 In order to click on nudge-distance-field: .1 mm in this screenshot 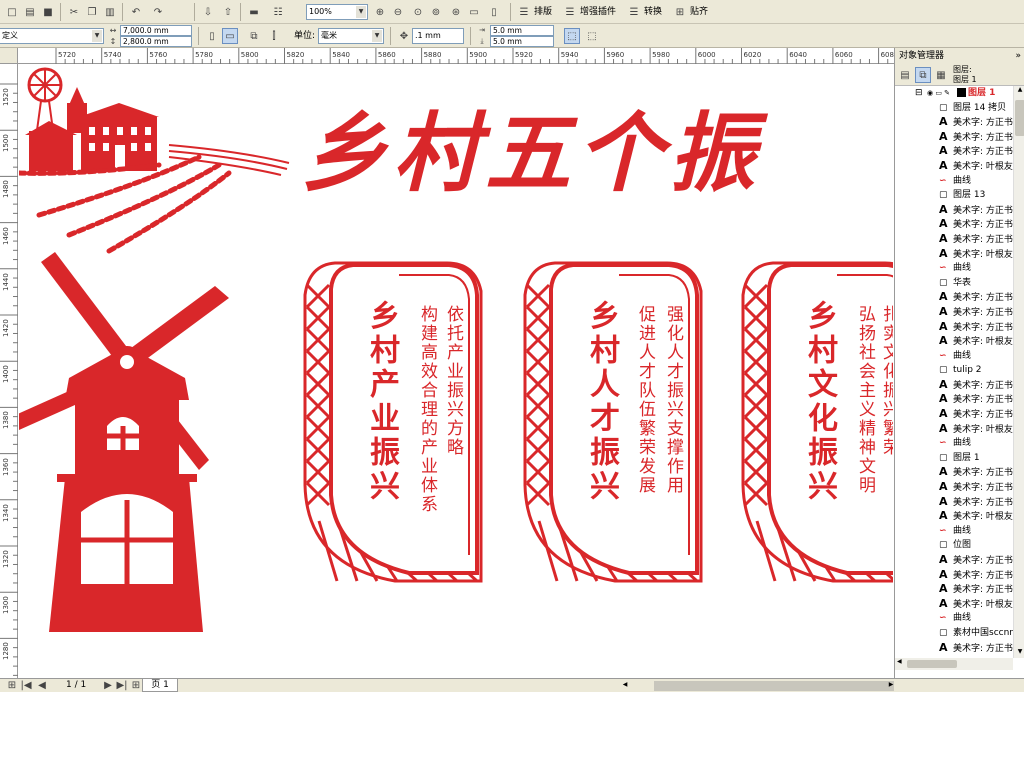, I will do `click(438, 36)`.